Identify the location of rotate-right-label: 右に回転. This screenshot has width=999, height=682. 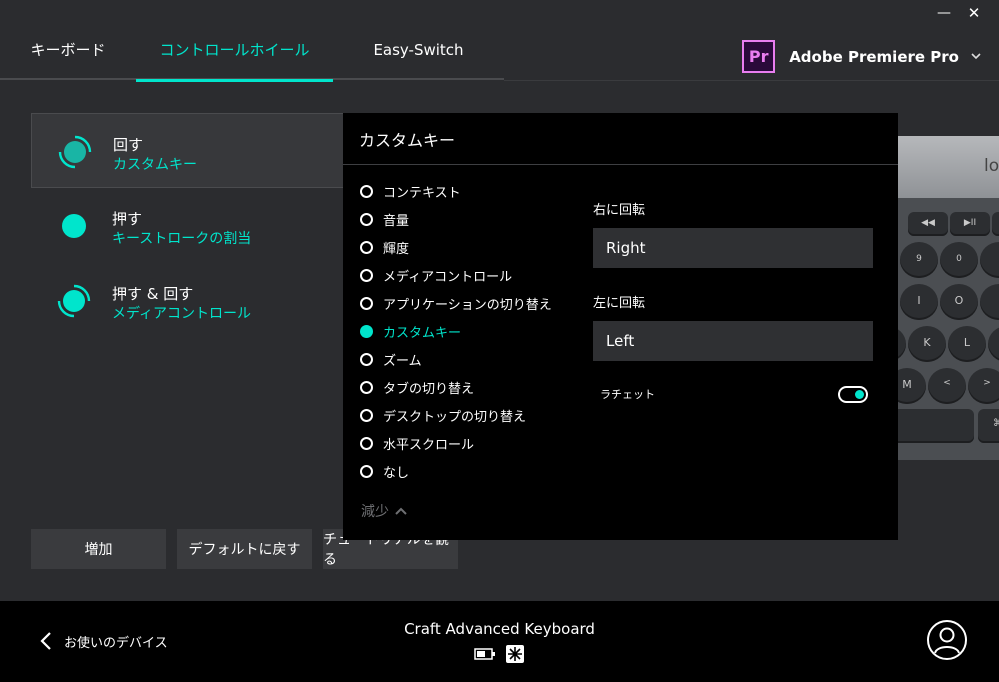
(619, 210).